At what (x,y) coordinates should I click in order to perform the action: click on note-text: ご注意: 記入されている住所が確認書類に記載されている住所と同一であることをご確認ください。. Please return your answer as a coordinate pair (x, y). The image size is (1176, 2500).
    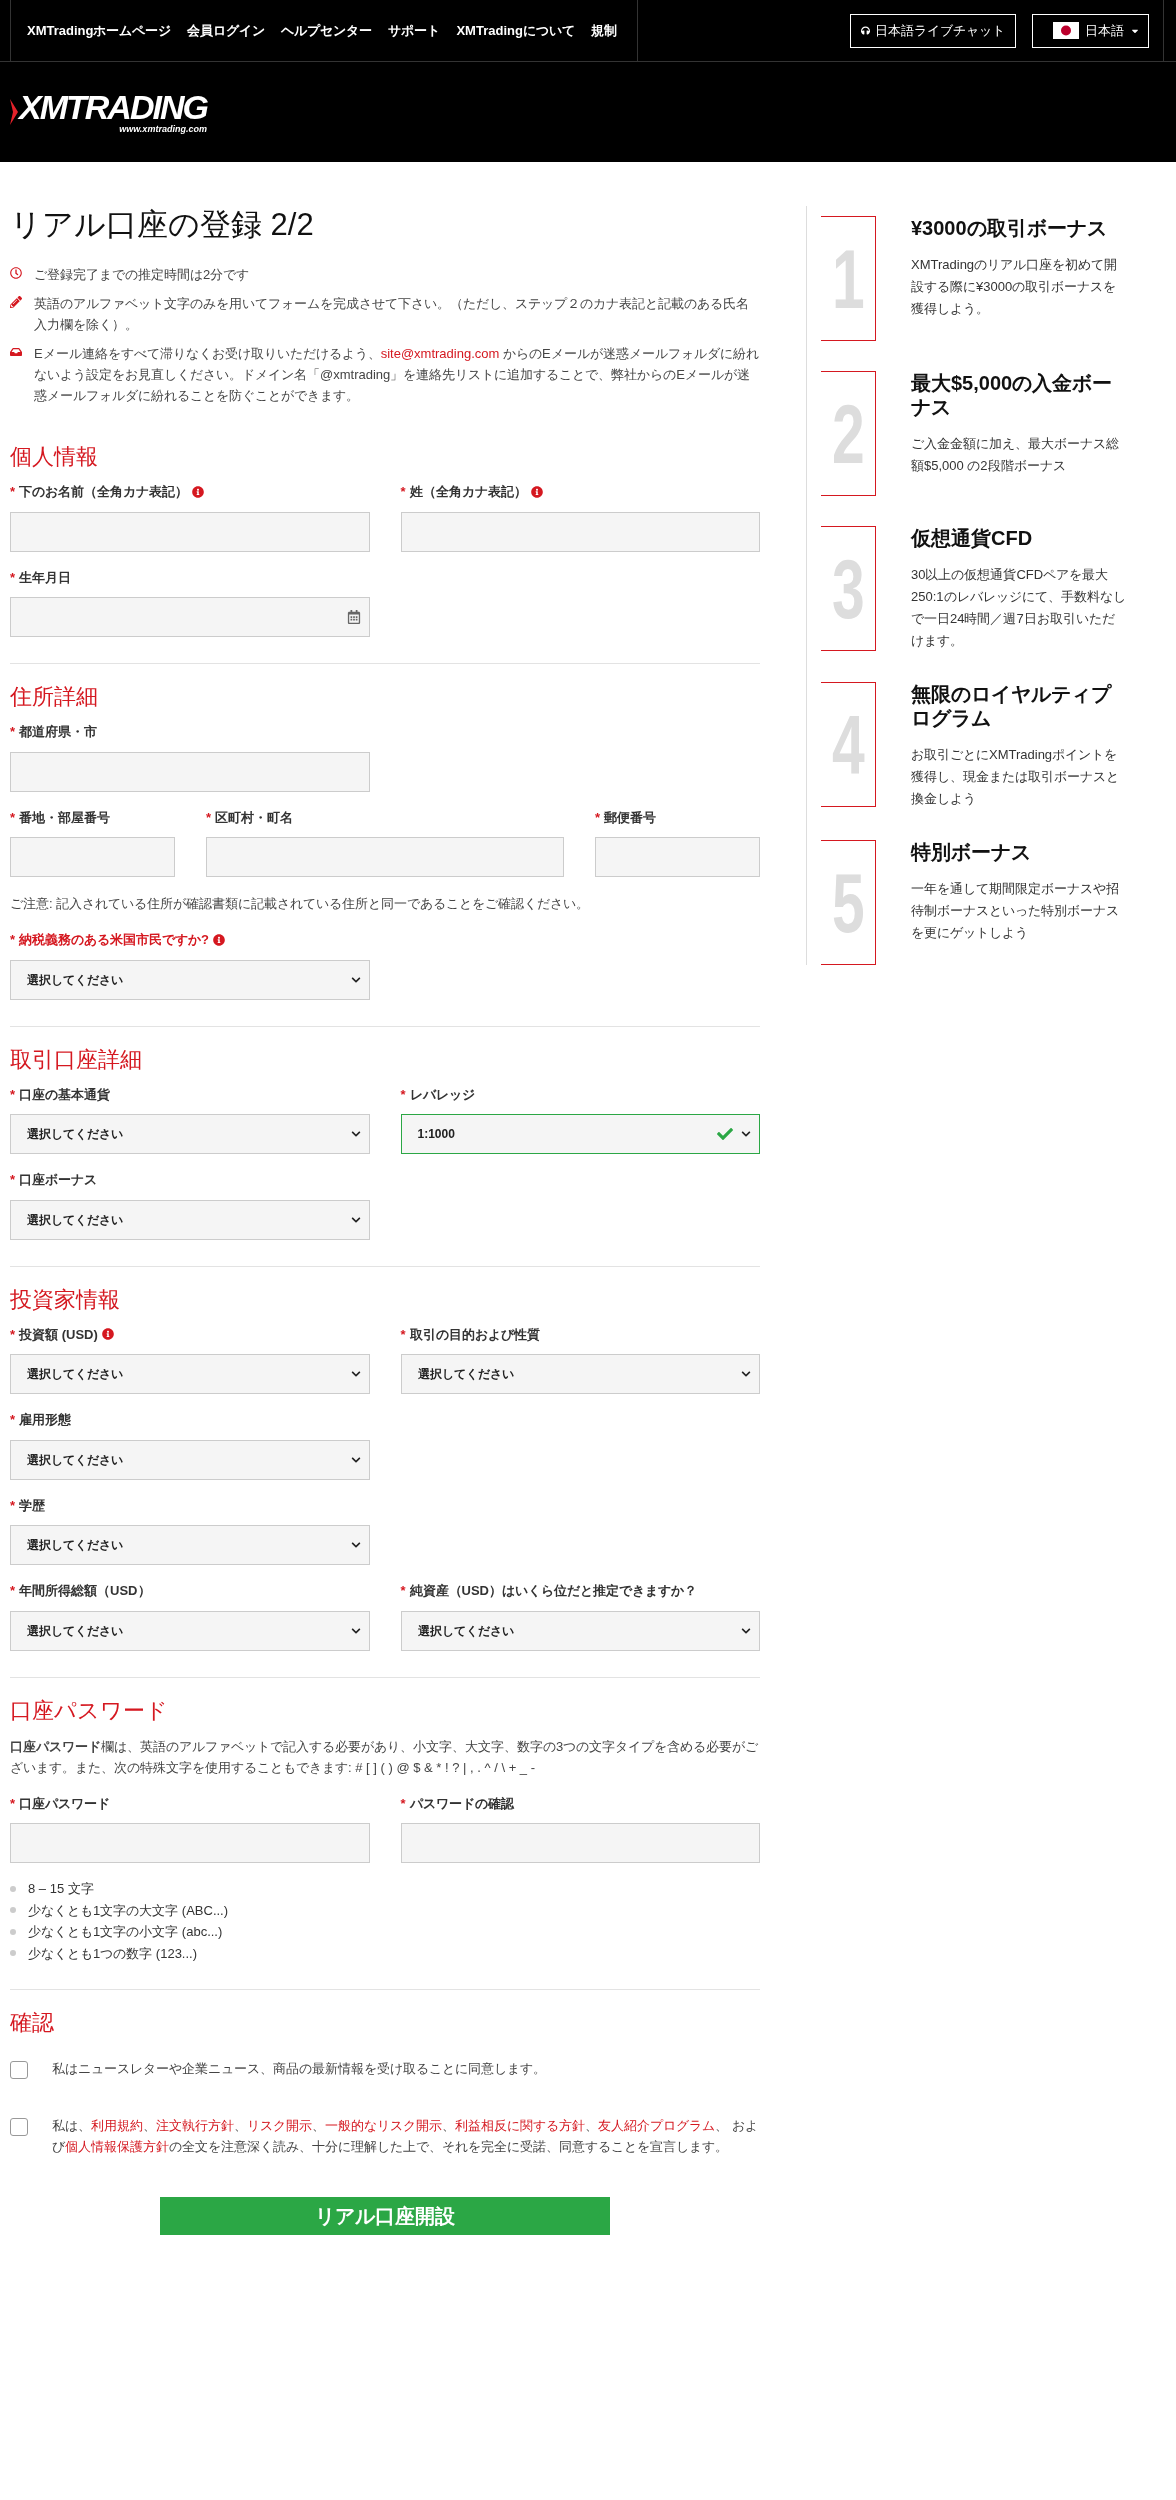
    Looking at the image, I should click on (300, 904).